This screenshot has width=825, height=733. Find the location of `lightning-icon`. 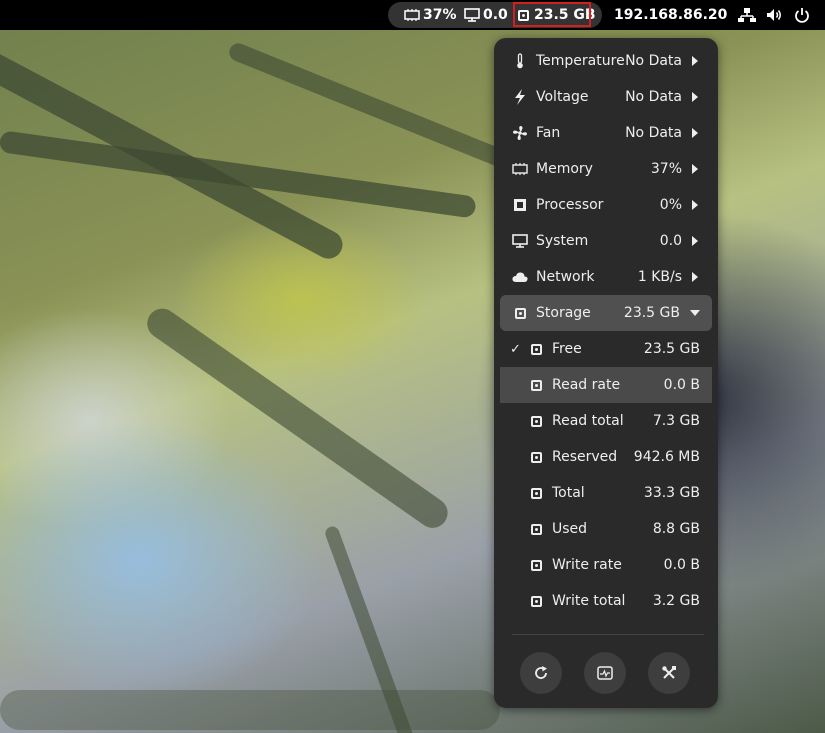

lightning-icon is located at coordinates (520, 97).